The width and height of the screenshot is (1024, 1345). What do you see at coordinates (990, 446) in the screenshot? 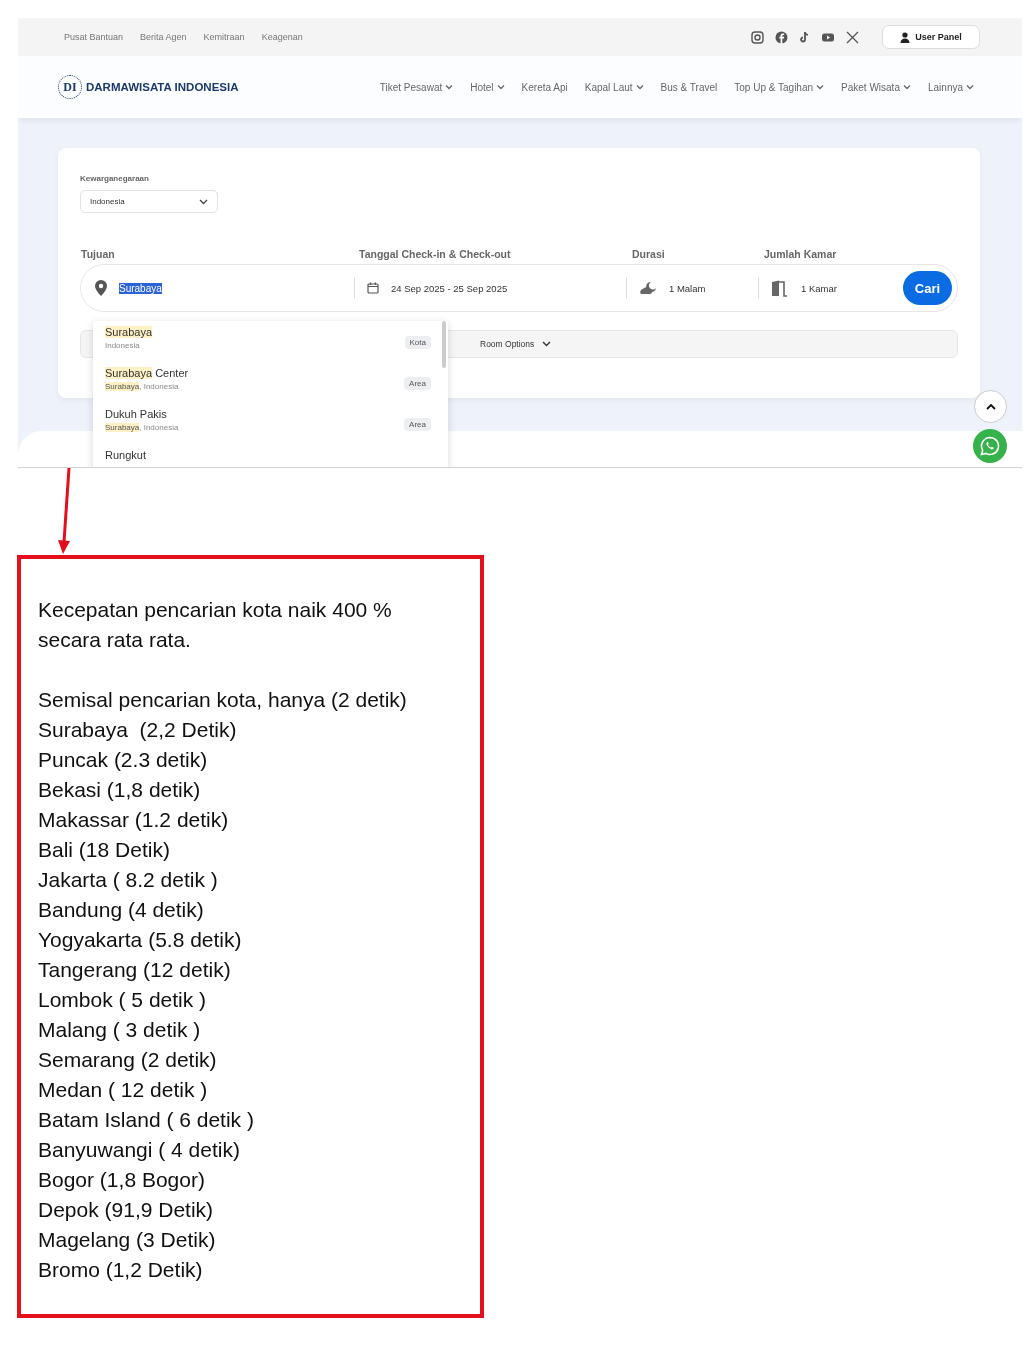
I see `phone-bubble-icon` at bounding box center [990, 446].